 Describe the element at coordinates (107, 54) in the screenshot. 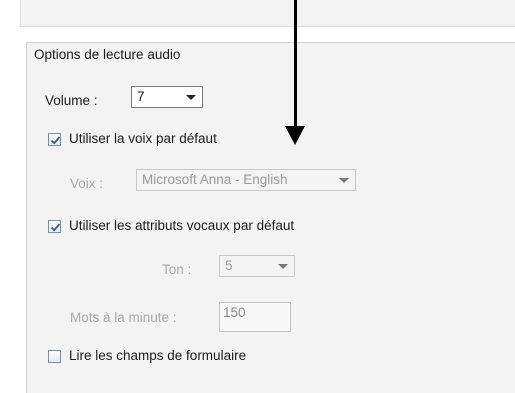

I see `group-title: Options de lecture audio` at that location.